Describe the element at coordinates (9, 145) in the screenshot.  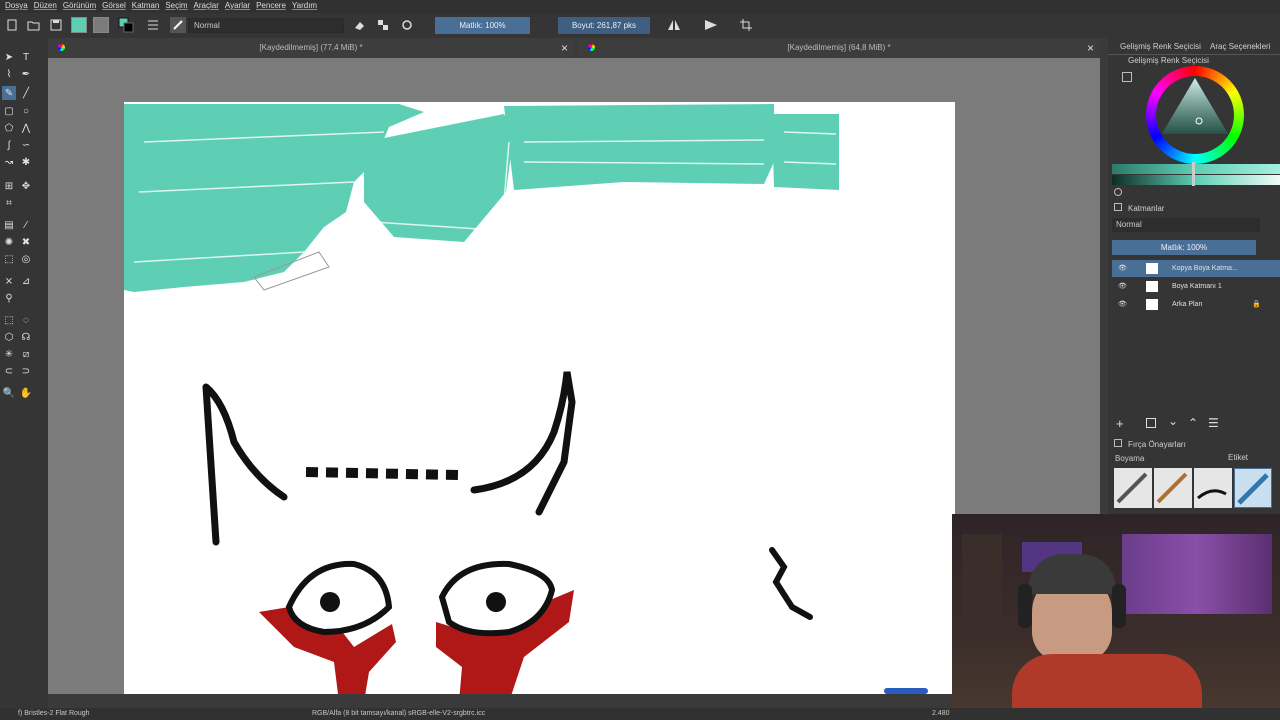
I see `bezier-tool-icon: ∫` at that location.